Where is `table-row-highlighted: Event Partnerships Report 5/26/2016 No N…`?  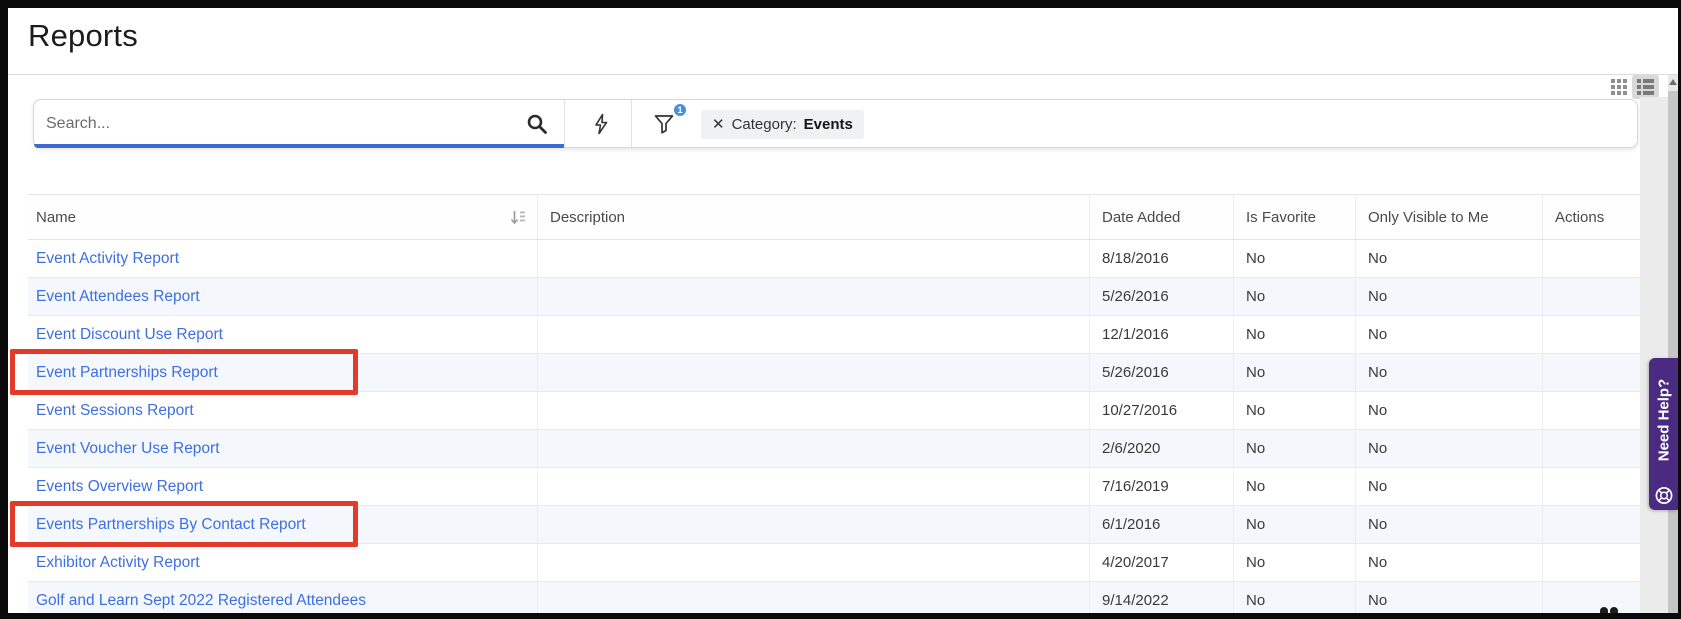 table-row-highlighted: Event Partnerships Report 5/26/2016 No N… is located at coordinates (835, 373).